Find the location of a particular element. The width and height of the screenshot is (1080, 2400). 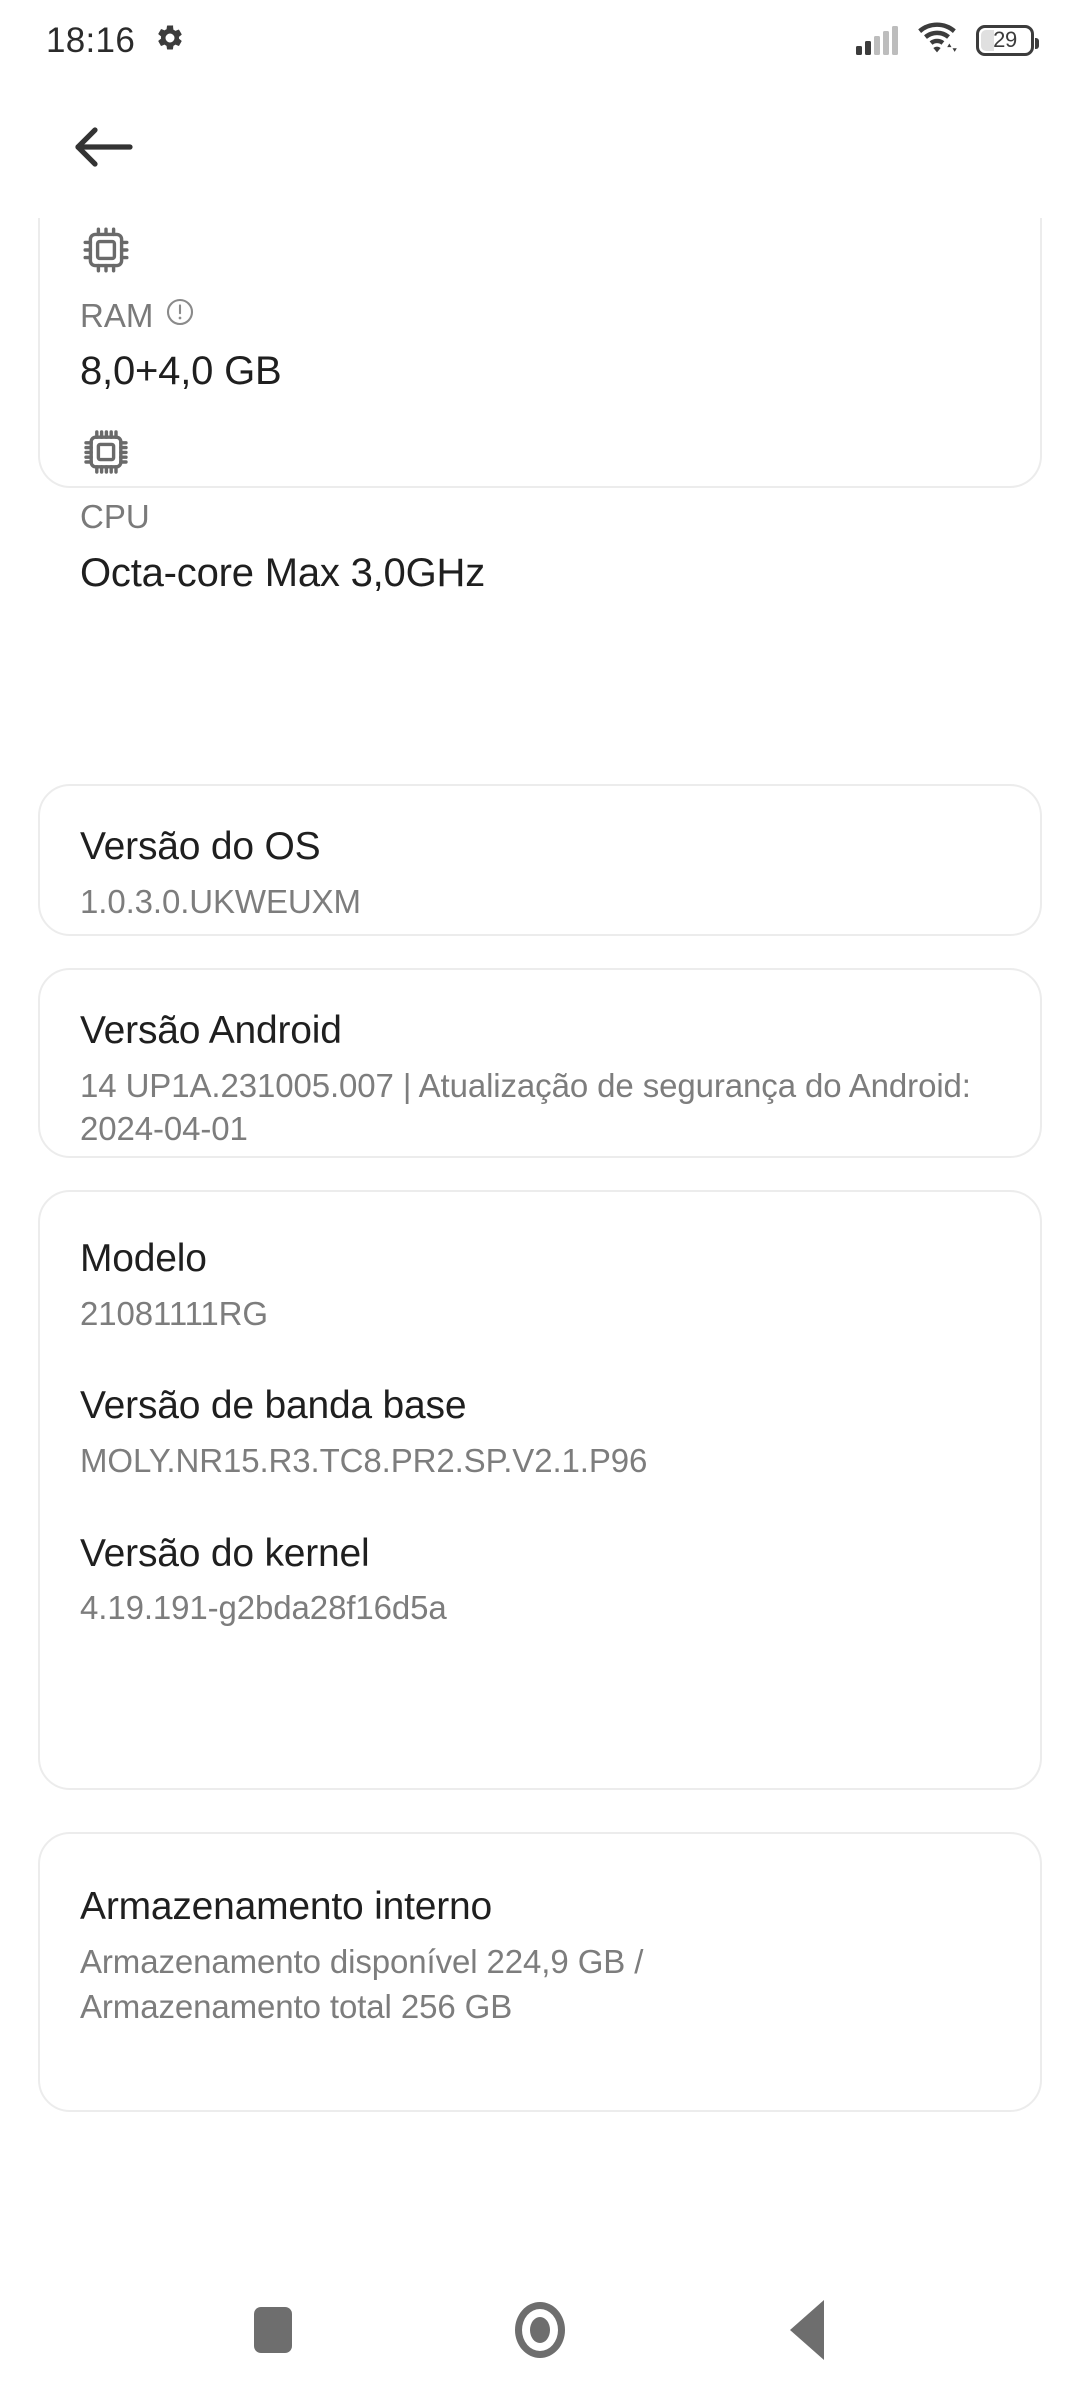

home-circle-icon is located at coordinates (539, 2330).